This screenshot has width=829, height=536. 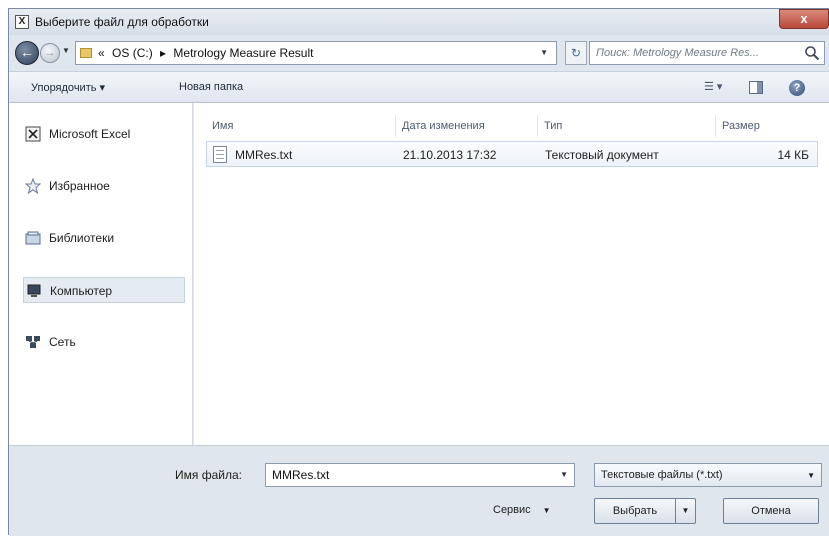 I want to click on filename-dropdown-icon: ▼, so click(x=564, y=474).